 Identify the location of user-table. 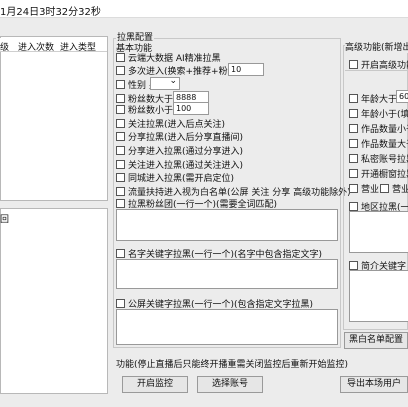
(54, 118).